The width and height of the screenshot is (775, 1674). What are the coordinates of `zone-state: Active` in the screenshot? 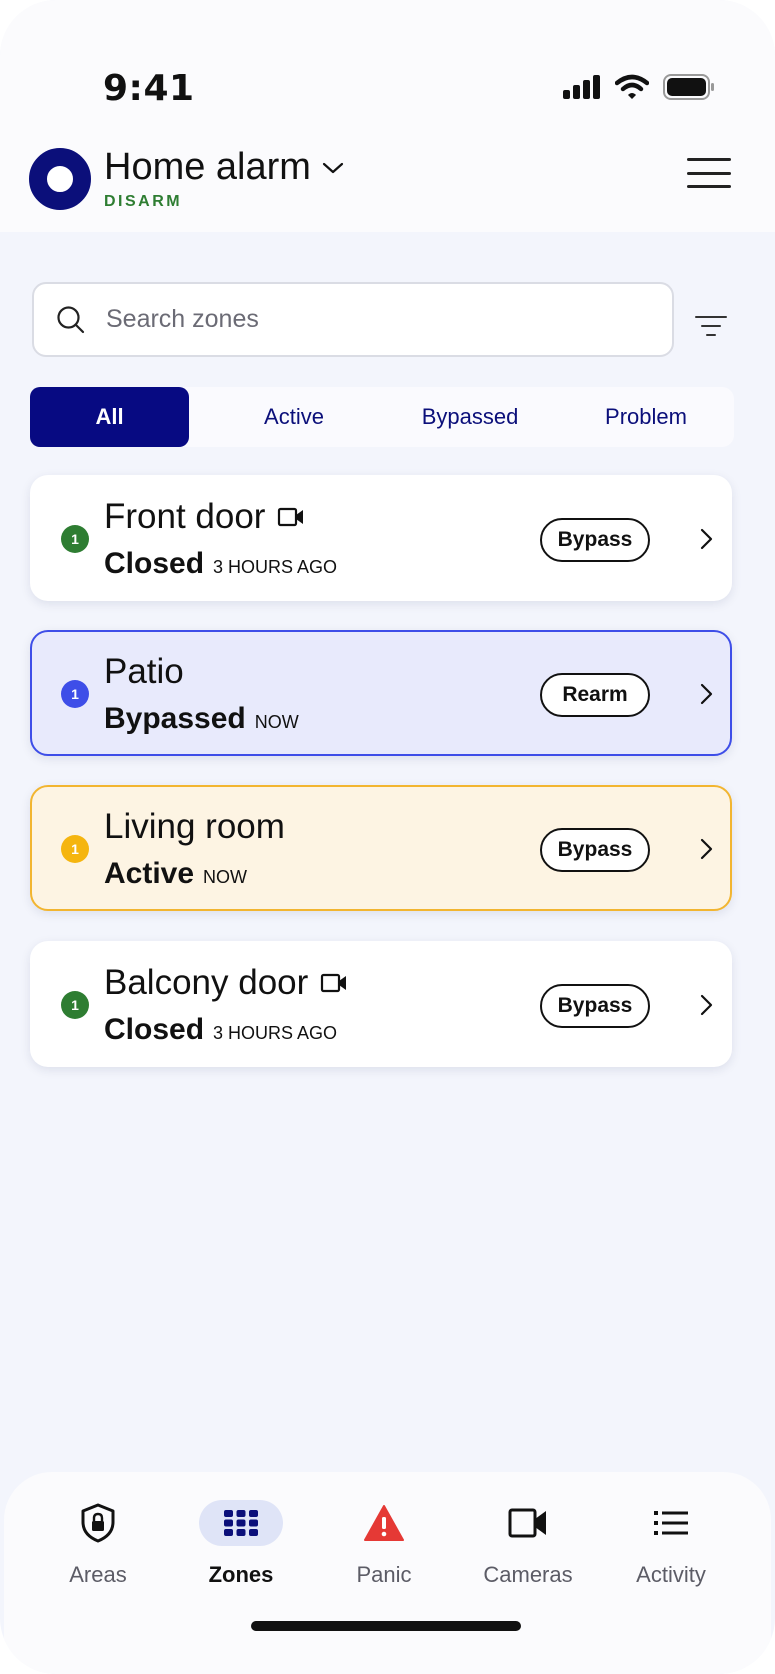 It's located at (149, 873).